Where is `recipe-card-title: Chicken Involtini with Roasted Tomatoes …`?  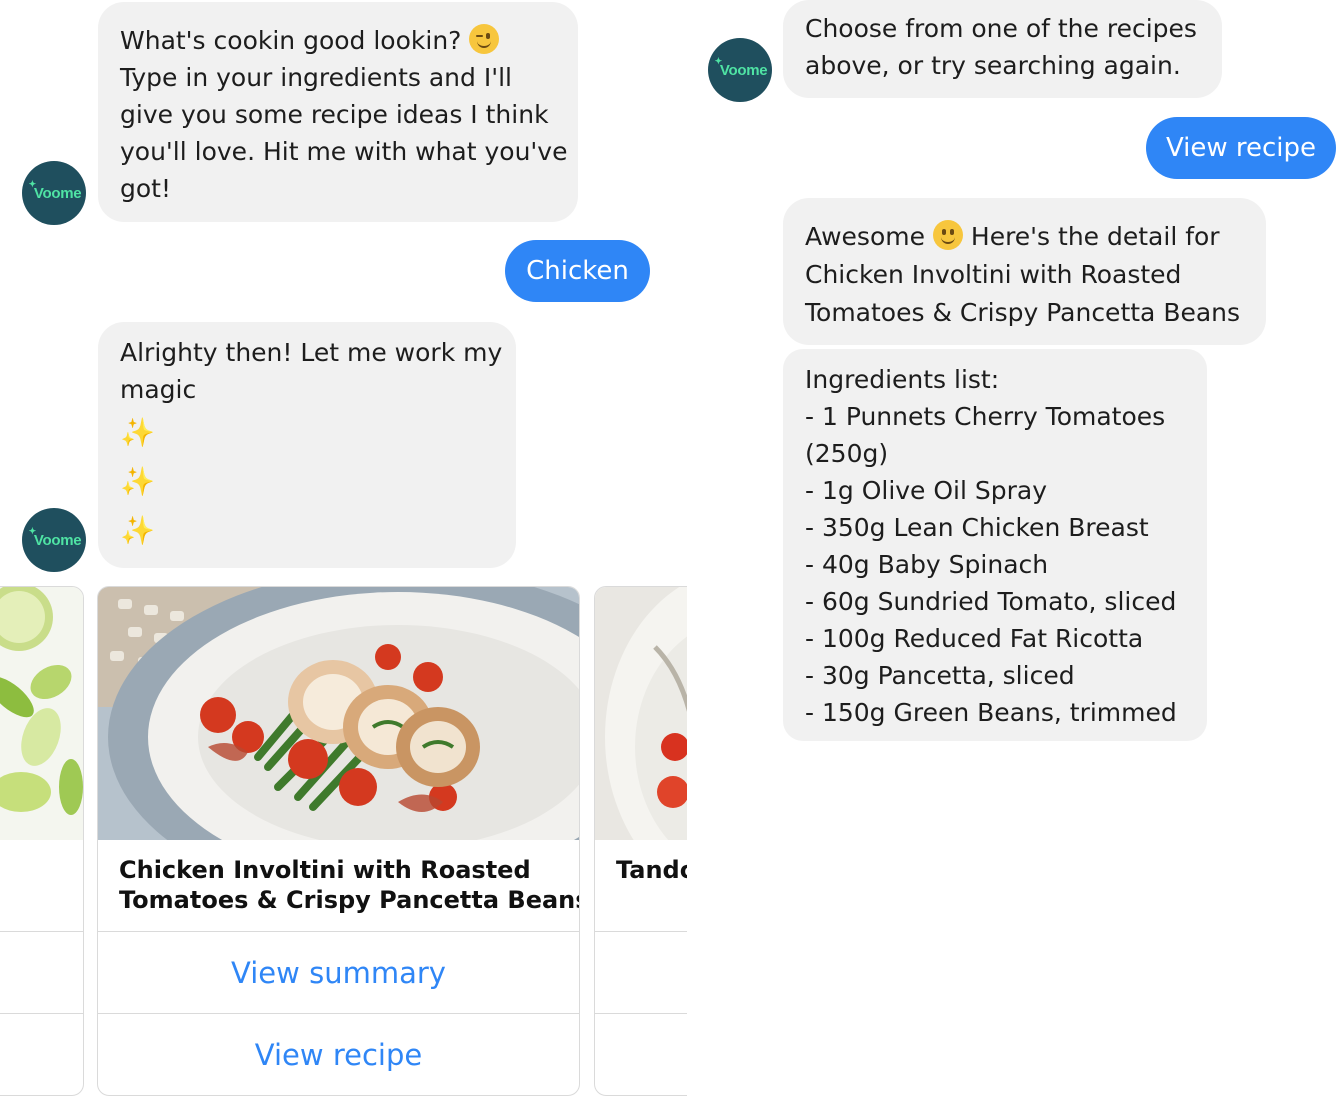 recipe-card-title: Chicken Involtini with Roasted Tomatoes … is located at coordinates (349, 885).